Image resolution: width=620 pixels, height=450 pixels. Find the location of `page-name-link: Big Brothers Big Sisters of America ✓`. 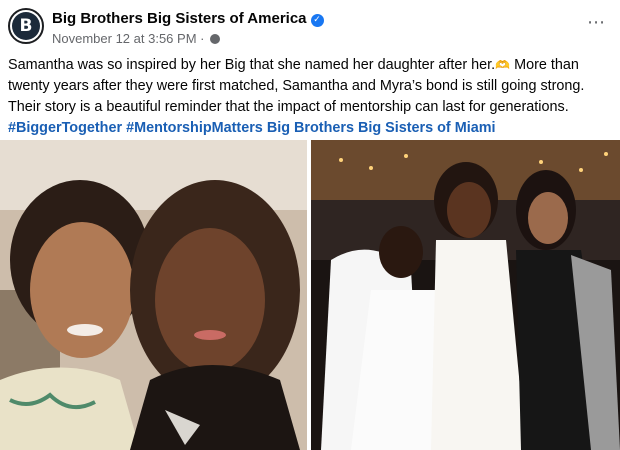

page-name-link: Big Brothers Big Sisters of America ✓ is located at coordinates (188, 18).